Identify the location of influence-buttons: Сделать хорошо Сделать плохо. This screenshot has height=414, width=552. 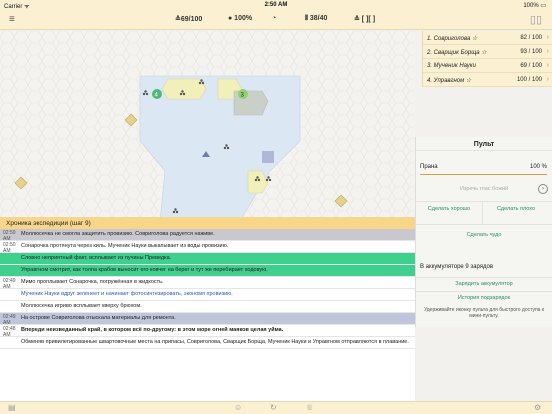
(484, 213).